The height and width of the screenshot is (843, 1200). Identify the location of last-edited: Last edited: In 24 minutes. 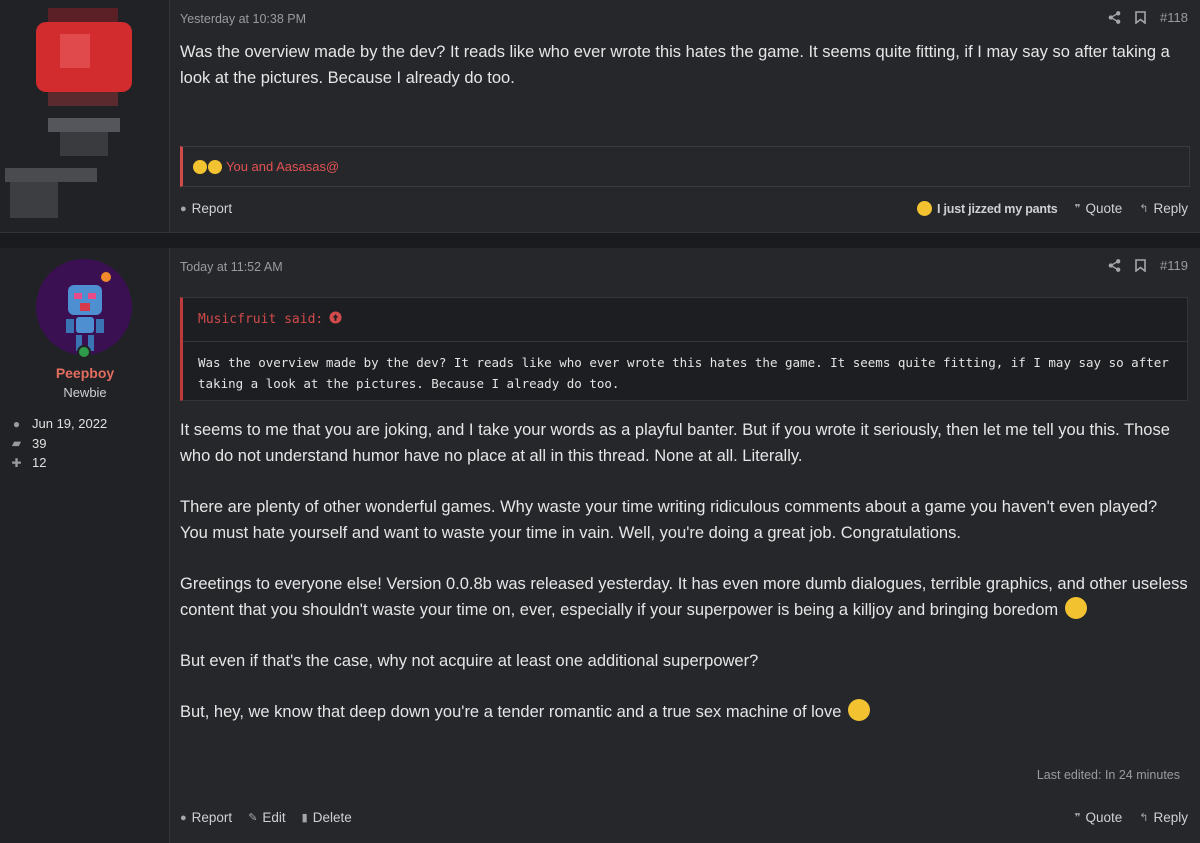
(1108, 775).